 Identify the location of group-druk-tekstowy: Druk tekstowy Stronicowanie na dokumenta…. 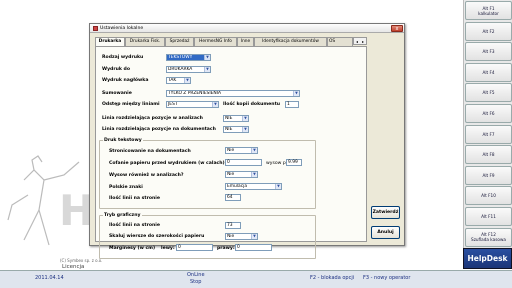
(207, 173).